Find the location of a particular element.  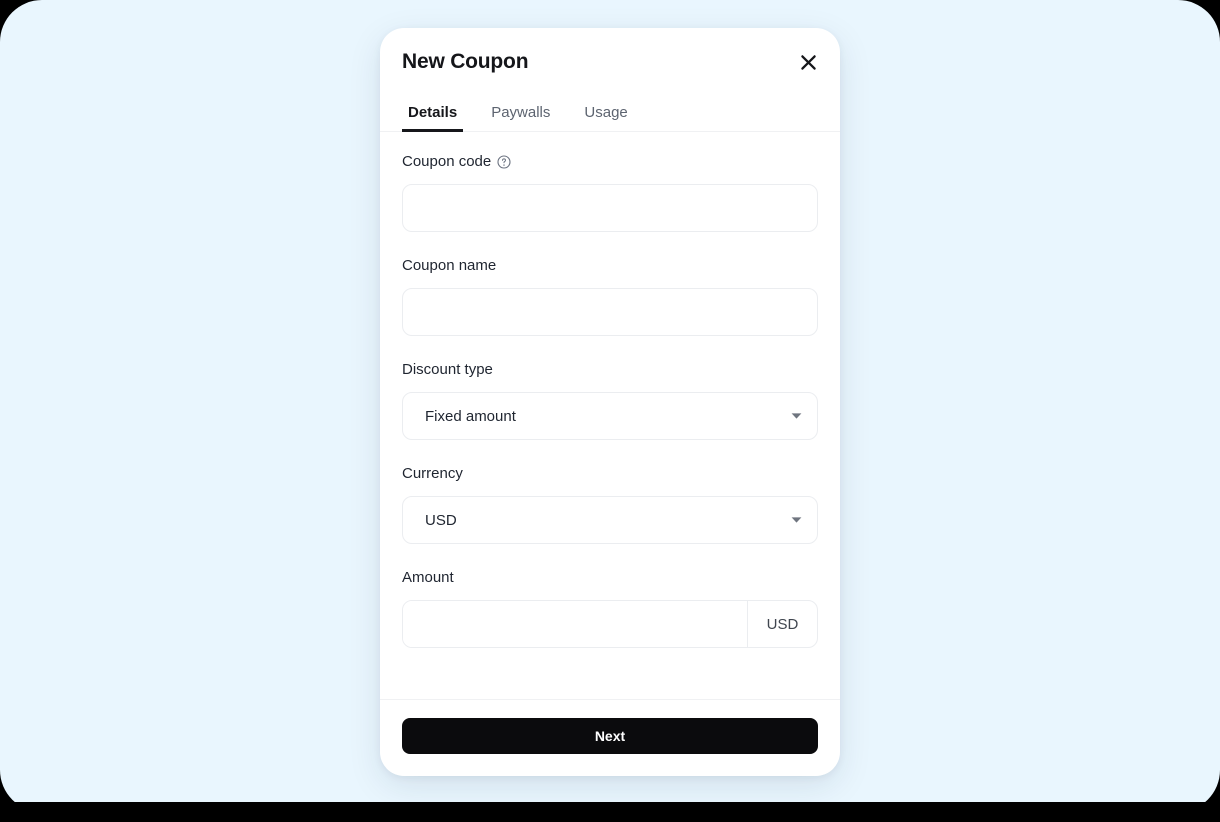

amount-input is located at coordinates (575, 624).